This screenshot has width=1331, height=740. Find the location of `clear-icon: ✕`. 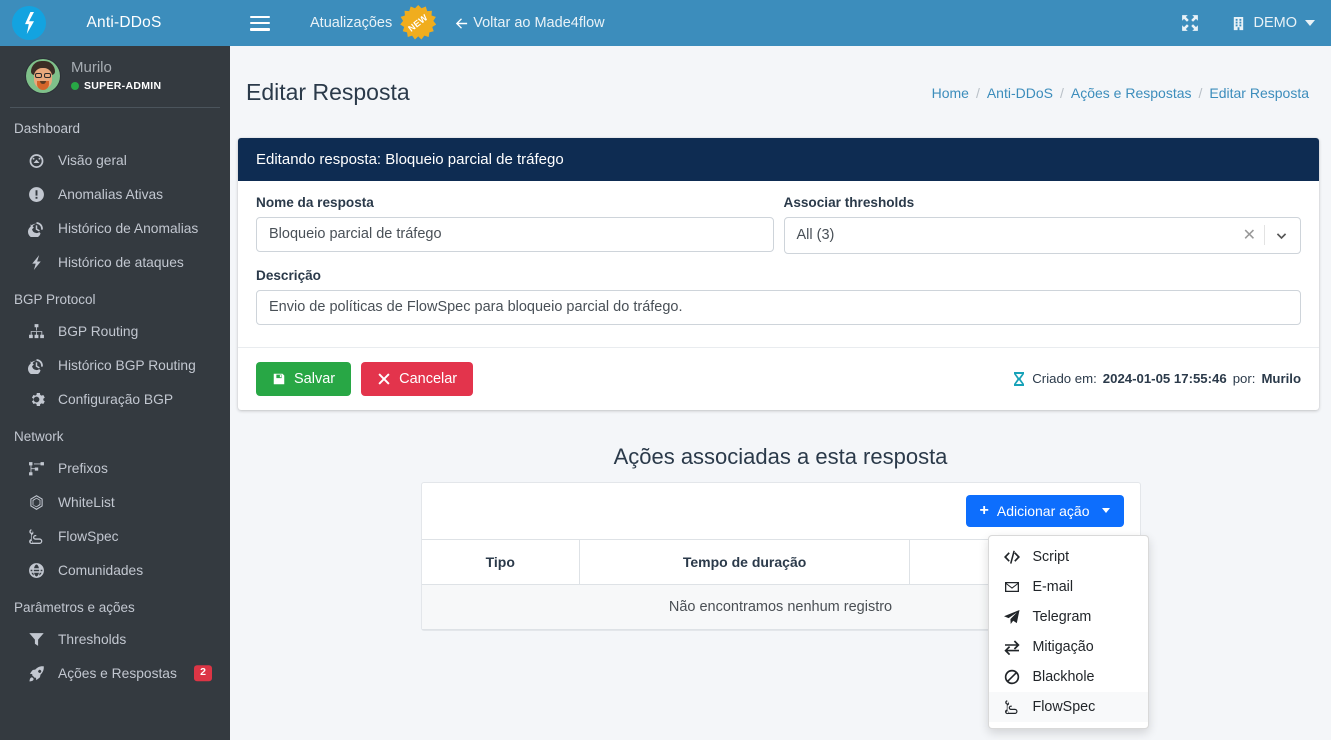

clear-icon: ✕ is located at coordinates (1249, 235).